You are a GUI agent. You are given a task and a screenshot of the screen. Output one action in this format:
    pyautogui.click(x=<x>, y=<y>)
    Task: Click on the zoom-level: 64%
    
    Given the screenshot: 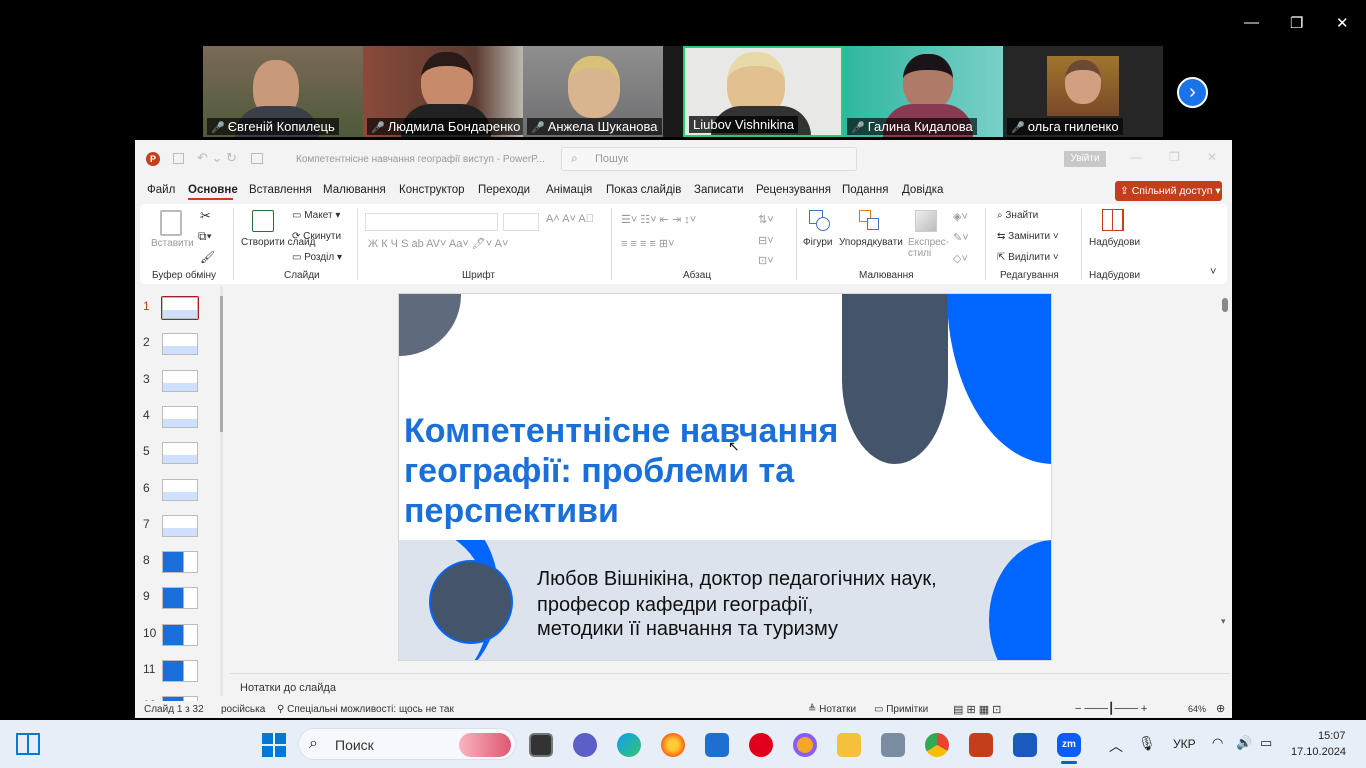 What is the action you would take?
    pyautogui.click(x=1197, y=709)
    